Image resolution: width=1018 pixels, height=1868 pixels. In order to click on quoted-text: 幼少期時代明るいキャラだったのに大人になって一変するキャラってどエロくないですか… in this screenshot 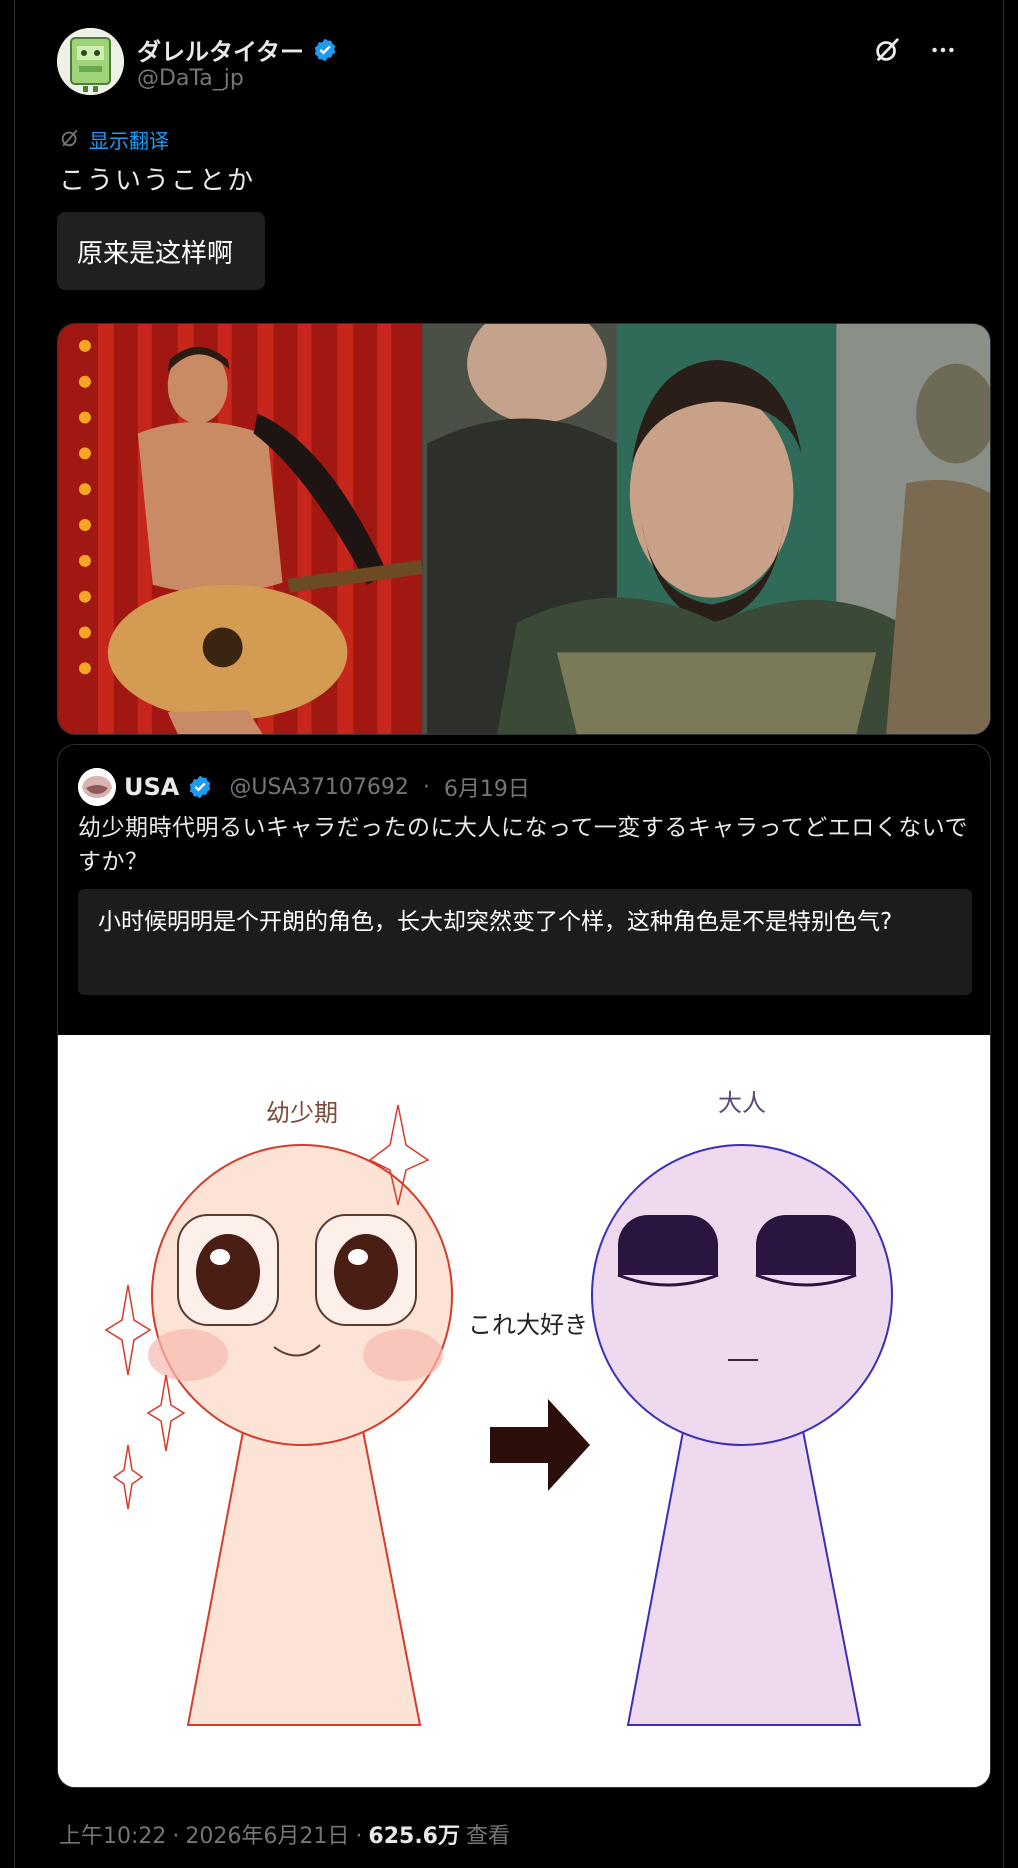, I will do `click(523, 845)`.